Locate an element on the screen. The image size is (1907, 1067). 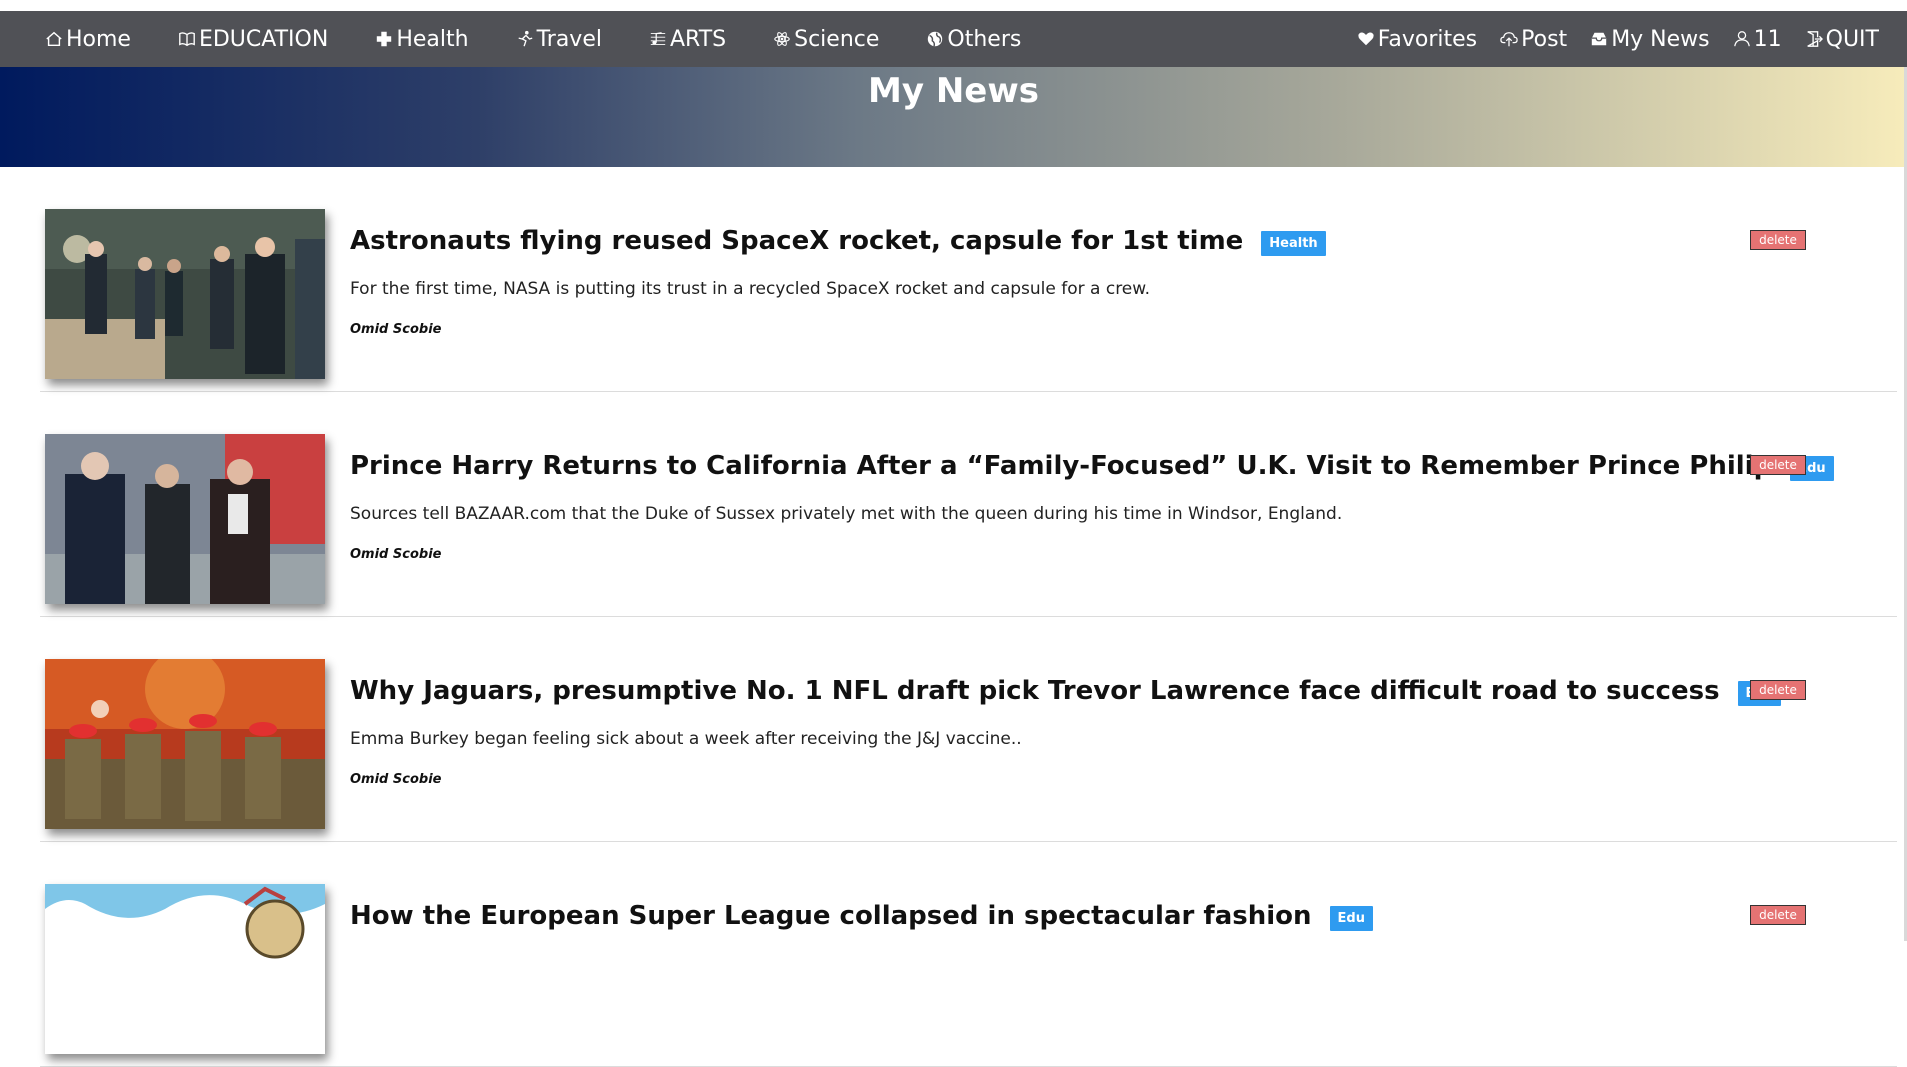
nav-quit: QUIT is located at coordinates (1841, 39).